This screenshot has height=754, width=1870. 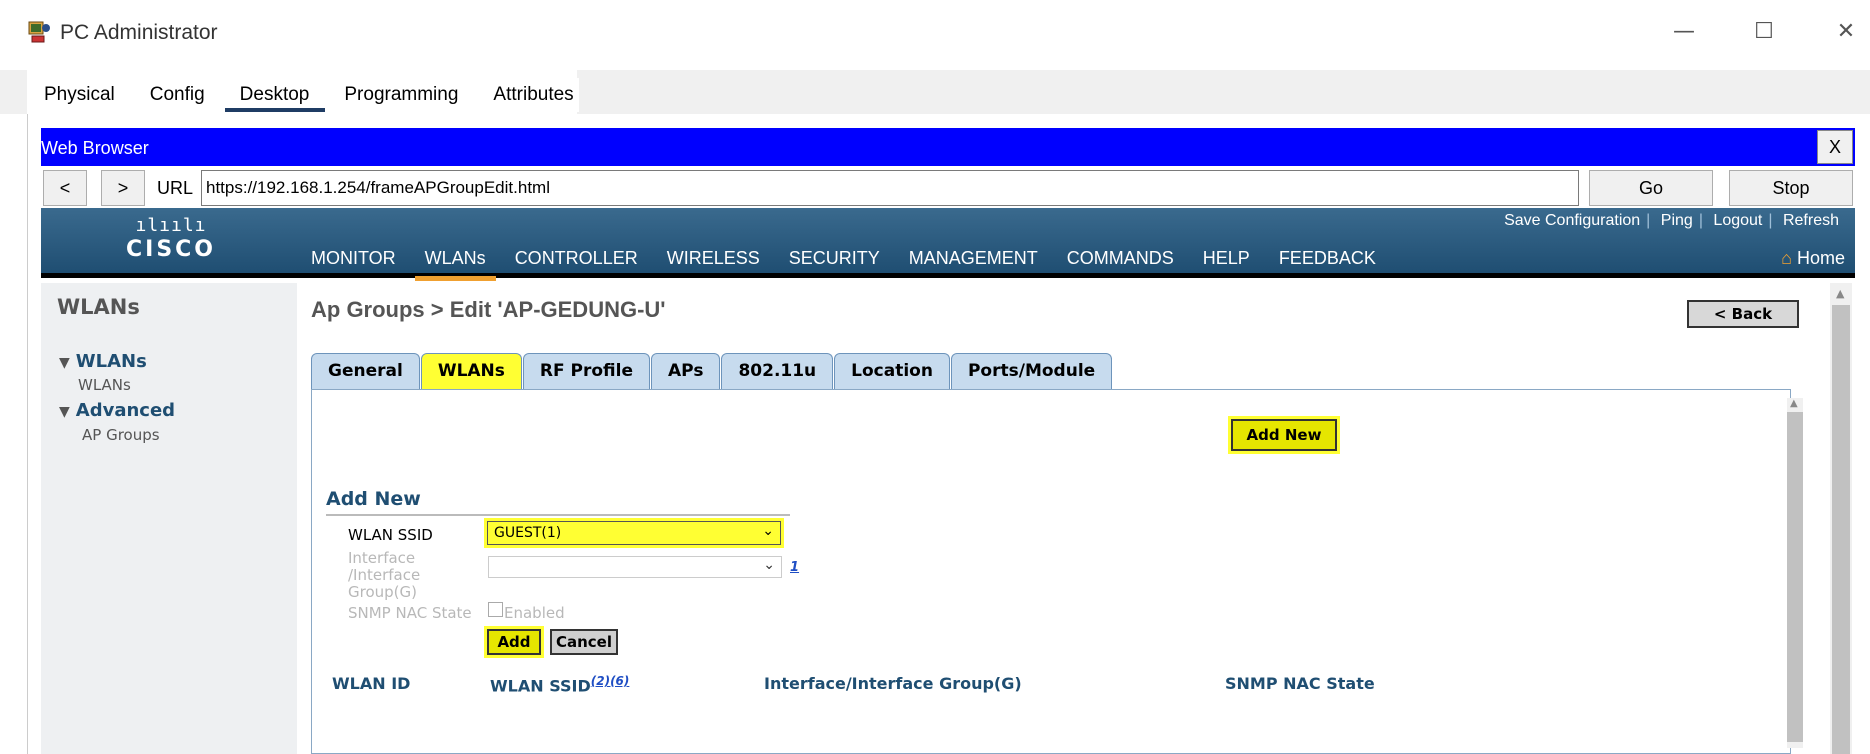 I want to click on sidebar-group-advanced: ▼ Advanced, so click(x=117, y=410).